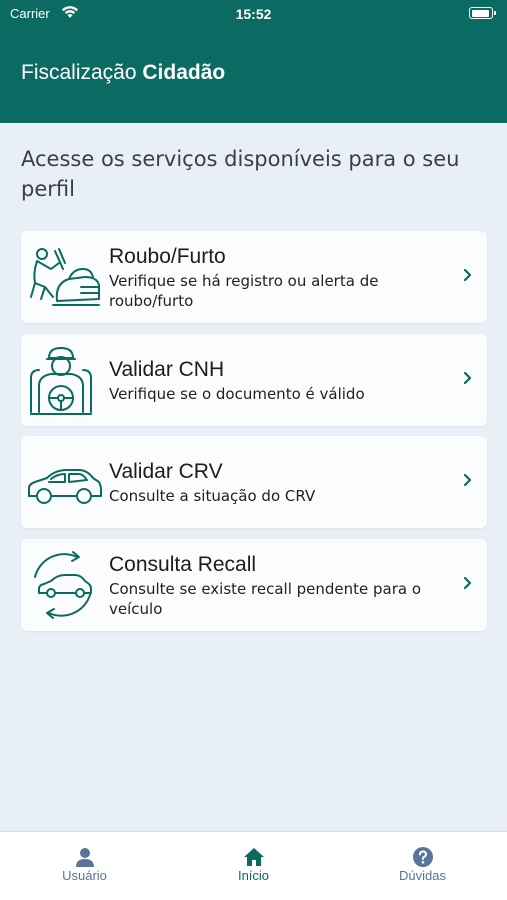 This screenshot has height=900, width=507. Describe the element at coordinates (183, 564) in the screenshot. I see `service-title: Consulta Recall` at that location.